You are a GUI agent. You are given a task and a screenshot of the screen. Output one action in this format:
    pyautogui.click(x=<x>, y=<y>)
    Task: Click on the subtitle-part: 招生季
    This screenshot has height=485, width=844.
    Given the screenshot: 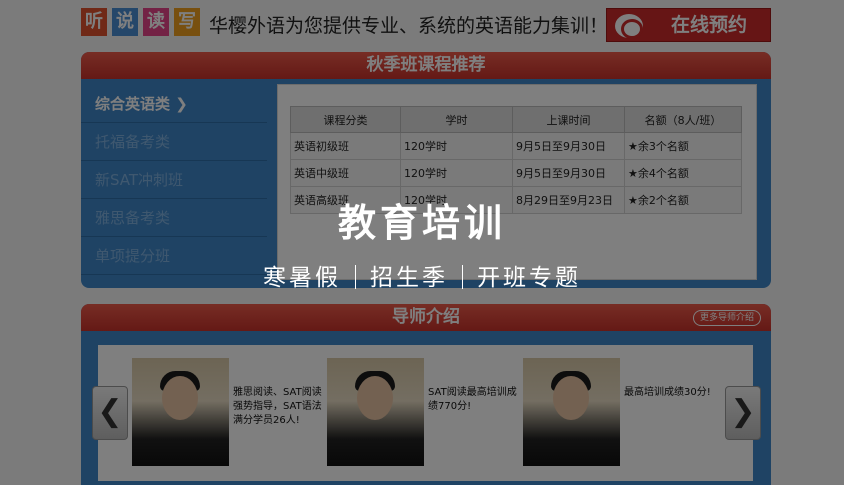 What is the action you would take?
    pyautogui.click(x=409, y=278)
    